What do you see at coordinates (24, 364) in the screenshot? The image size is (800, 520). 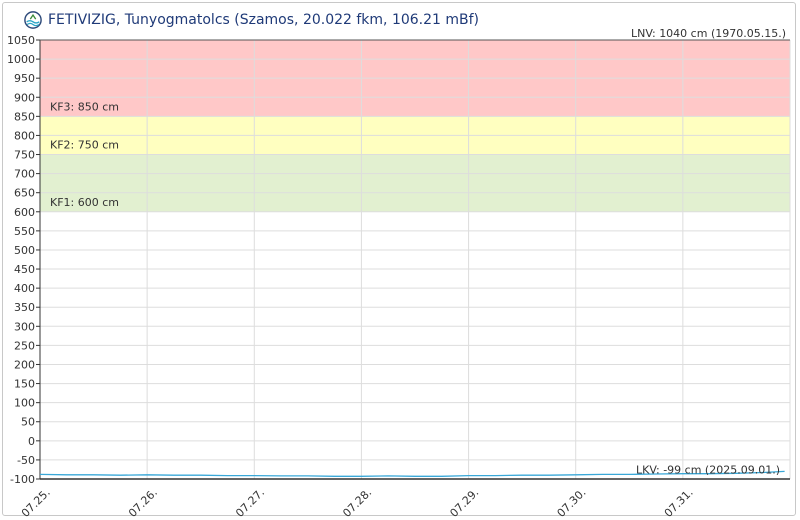 I see `y-tick-label: 200` at bounding box center [24, 364].